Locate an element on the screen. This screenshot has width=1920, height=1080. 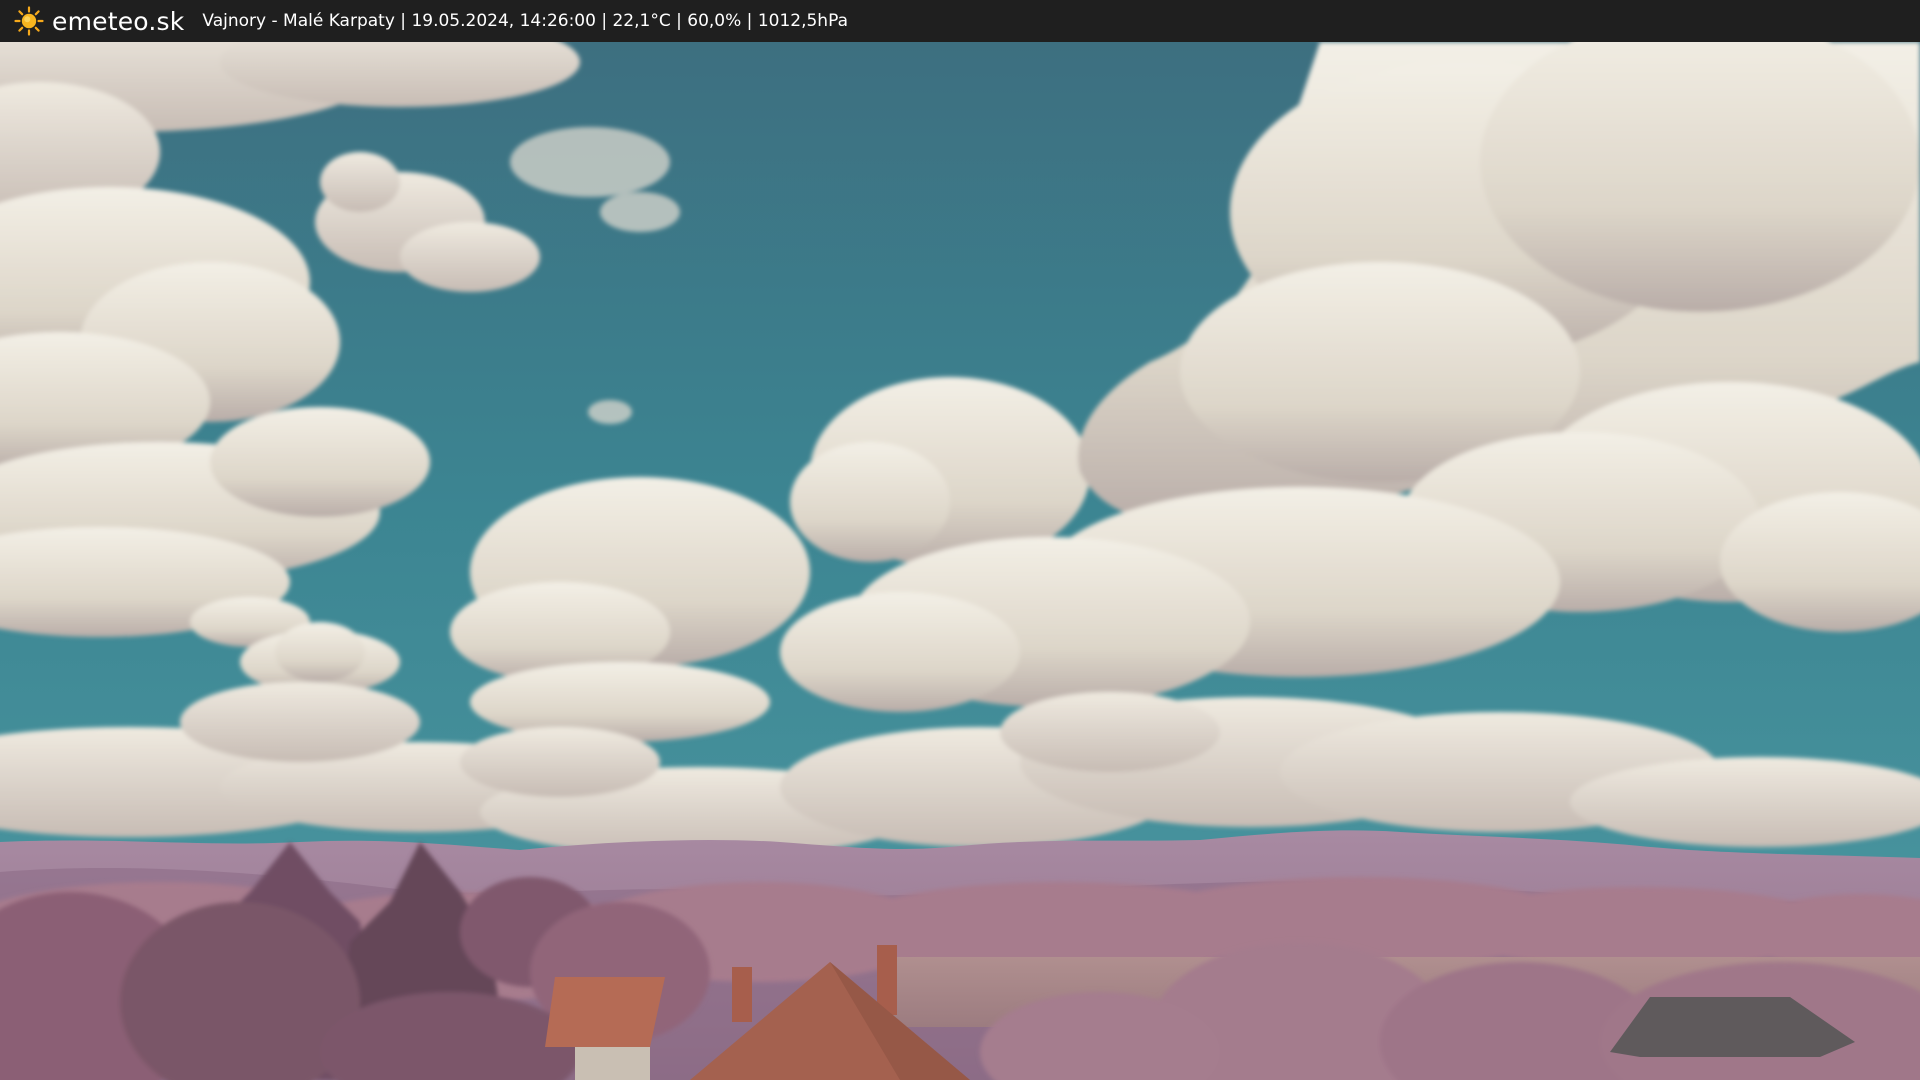
brand-logo-text: emeteo.sk is located at coordinates (118, 21).